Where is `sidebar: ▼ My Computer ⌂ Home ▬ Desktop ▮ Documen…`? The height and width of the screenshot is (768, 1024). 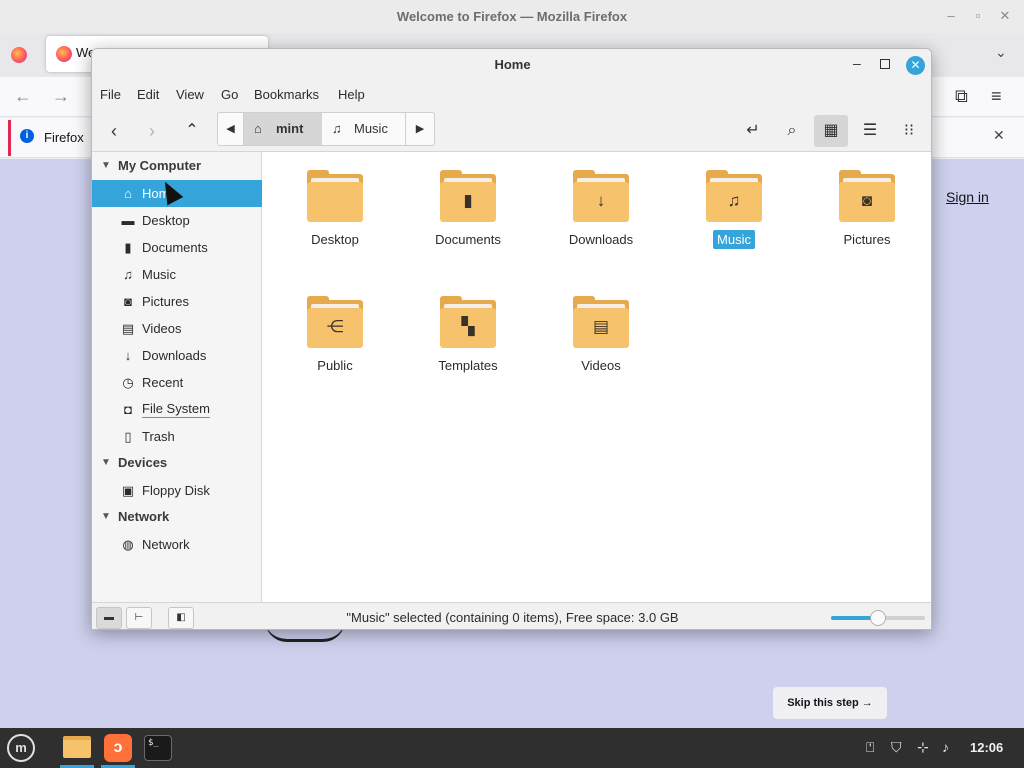
sidebar: ▼ My Computer ⌂ Home ▬ Desktop ▮ Documen… is located at coordinates (177, 377).